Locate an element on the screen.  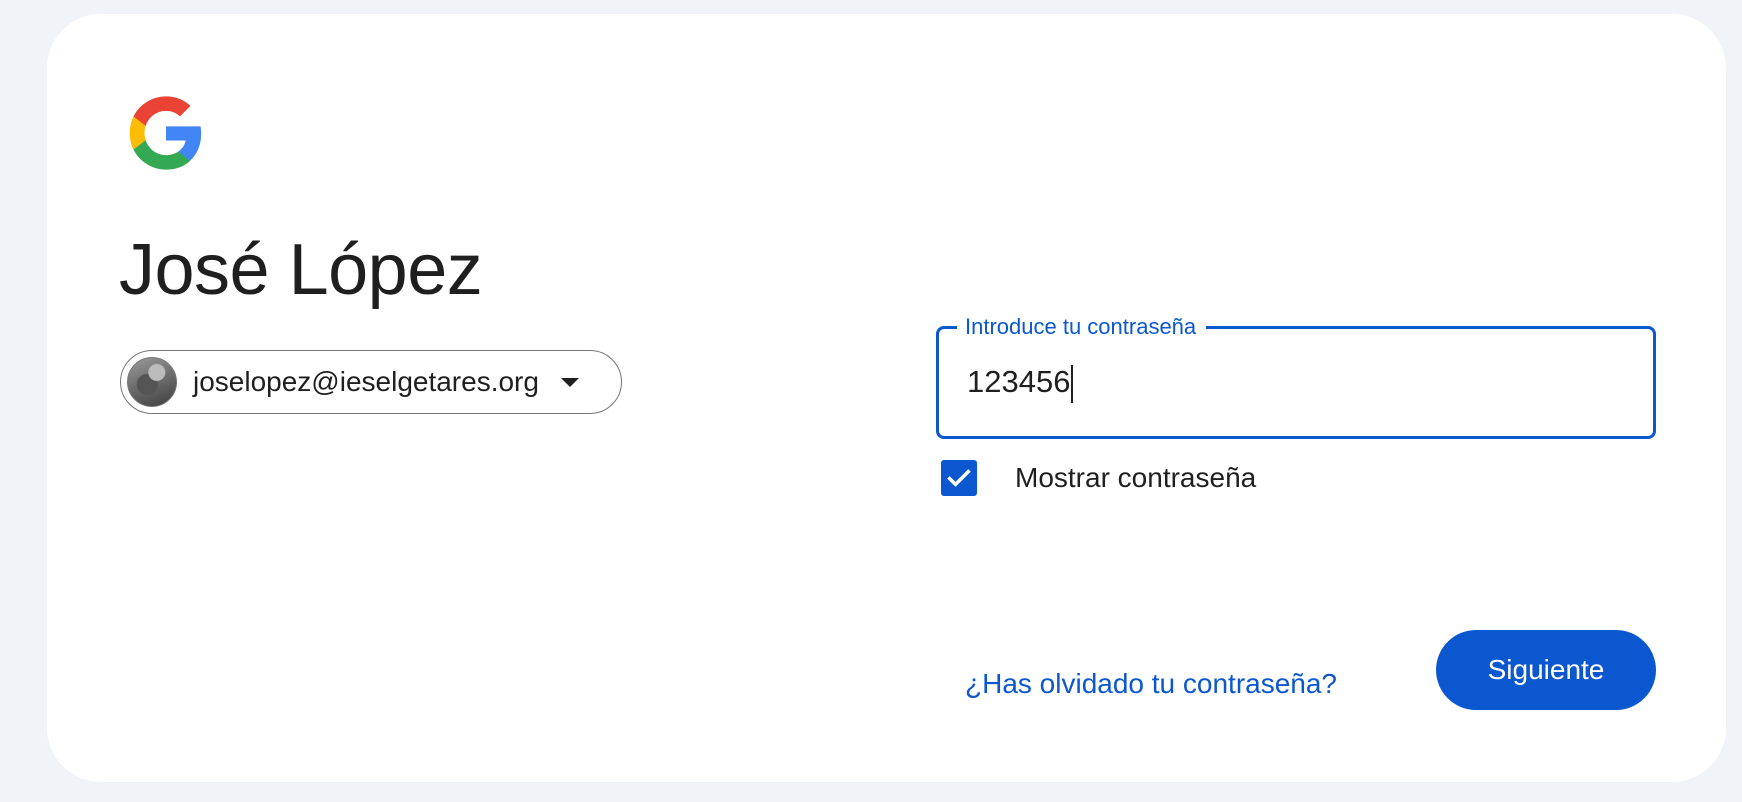
password-field-label: Introduce tu contraseña is located at coordinates (1082, 327).